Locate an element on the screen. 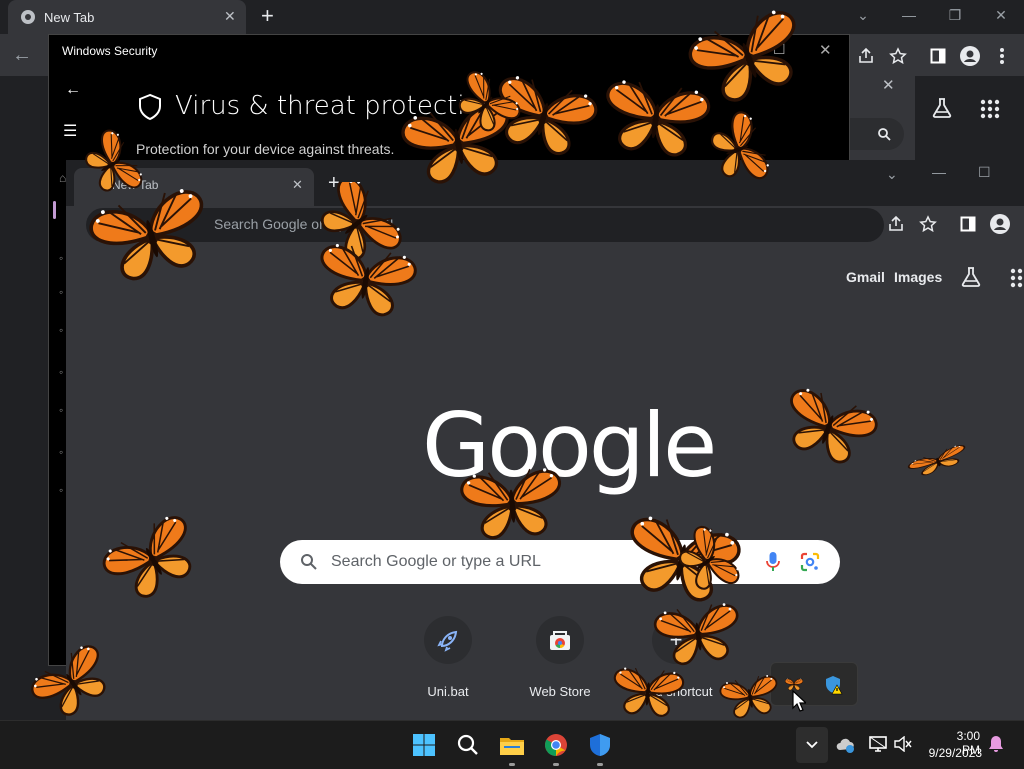 Image resolution: width=1024 pixels, height=769 pixels. taskbar: 3:00 PM 9/29/2023 is located at coordinates (512, 744).